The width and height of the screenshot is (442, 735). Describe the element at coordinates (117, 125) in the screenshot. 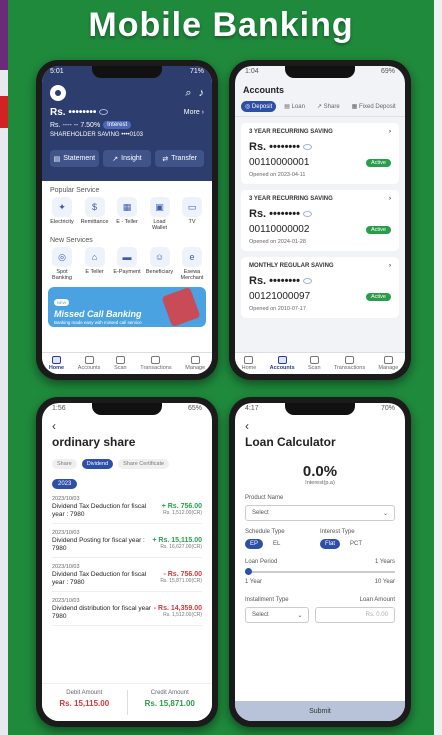

I see `interest-tag: Interest` at that location.